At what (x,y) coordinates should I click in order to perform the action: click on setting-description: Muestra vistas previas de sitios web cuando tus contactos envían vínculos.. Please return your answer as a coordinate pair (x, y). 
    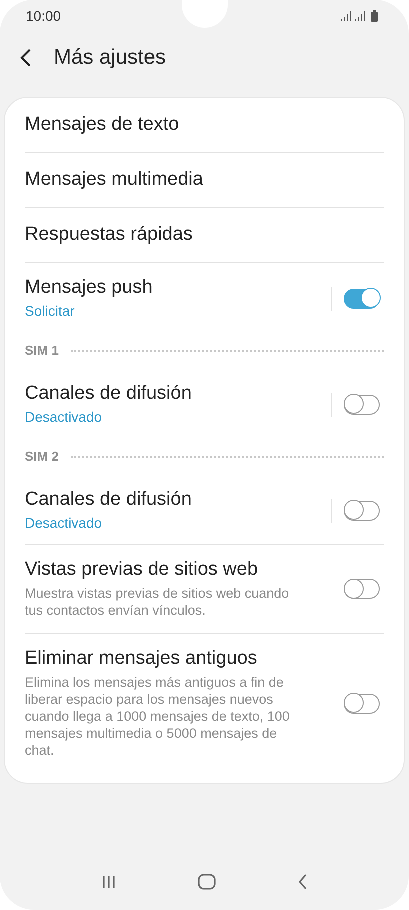
    Looking at the image, I should click on (157, 602).